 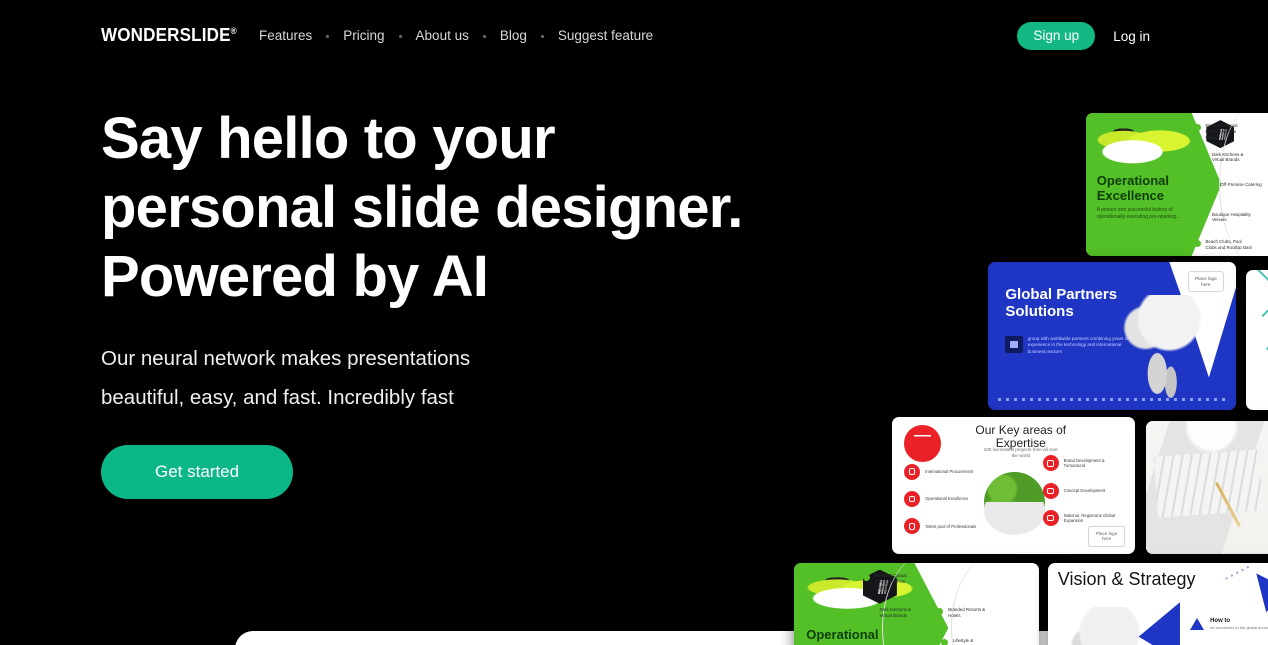 I want to click on logo-placeholder-line1: Place logo, so click(x=1206, y=278).